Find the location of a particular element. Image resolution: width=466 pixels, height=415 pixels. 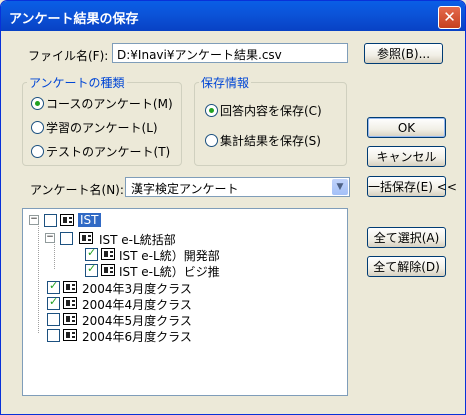

radio-save-summary-label: 集計結果を保存(S) is located at coordinates (270, 140).